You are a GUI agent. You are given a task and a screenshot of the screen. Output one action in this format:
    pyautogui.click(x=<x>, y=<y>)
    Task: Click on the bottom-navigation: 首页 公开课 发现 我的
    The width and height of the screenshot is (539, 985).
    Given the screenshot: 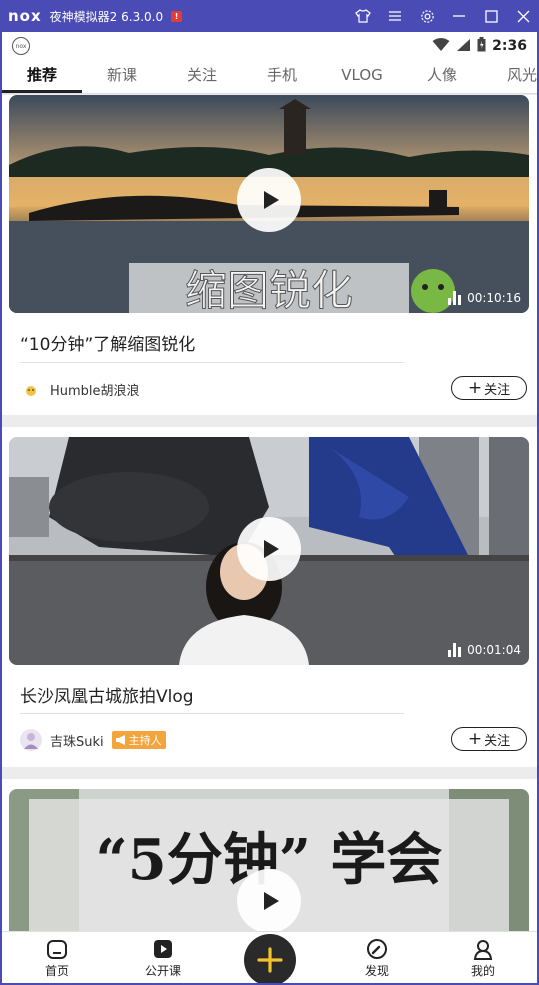 What is the action you would take?
    pyautogui.click(x=269, y=957)
    